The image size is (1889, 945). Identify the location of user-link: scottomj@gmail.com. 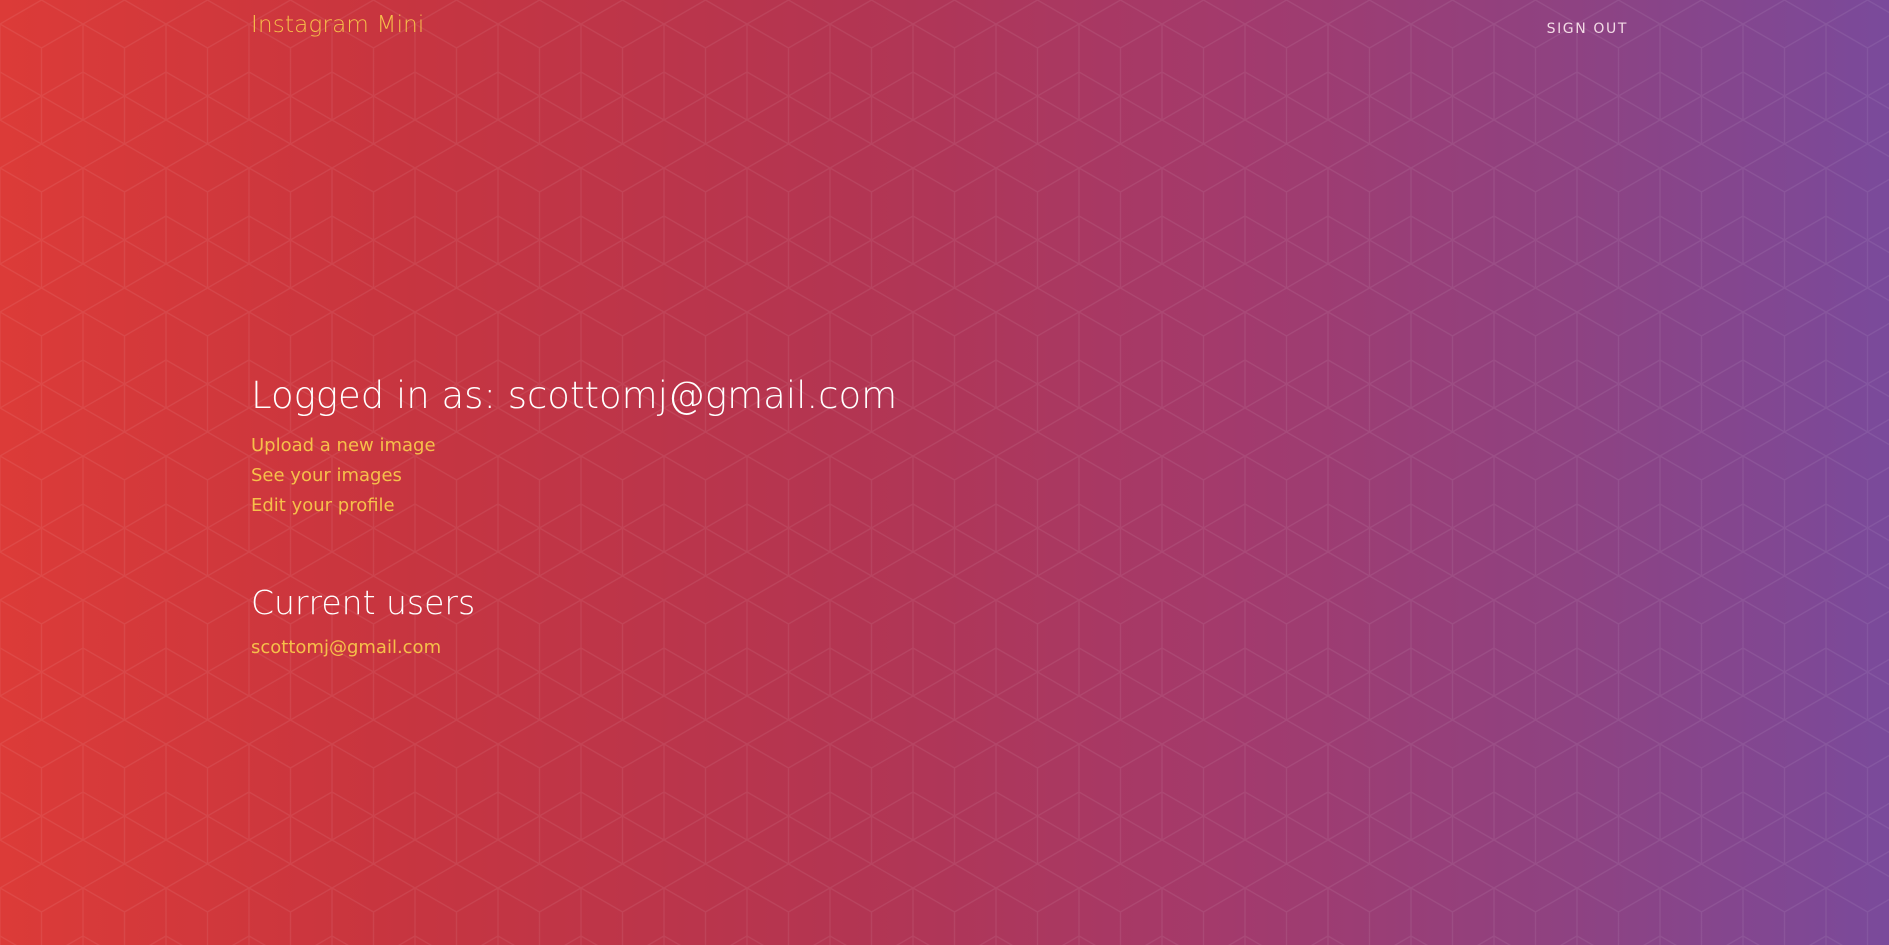
(751, 648).